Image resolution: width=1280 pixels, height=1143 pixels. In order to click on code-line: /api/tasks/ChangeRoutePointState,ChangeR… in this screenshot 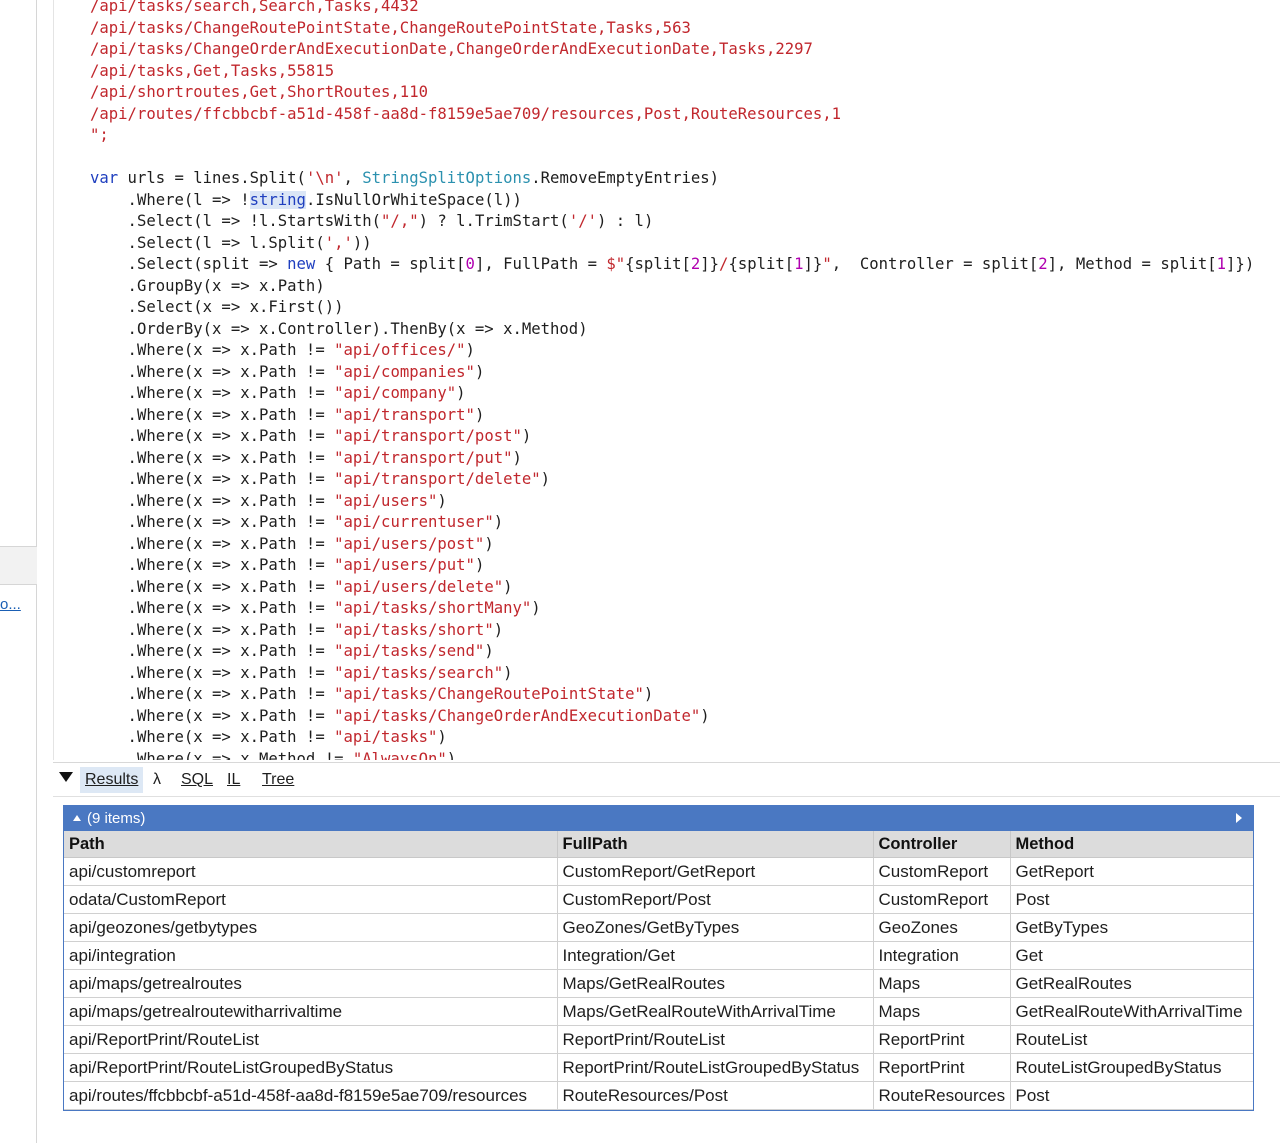, I will do `click(672, 29)`.